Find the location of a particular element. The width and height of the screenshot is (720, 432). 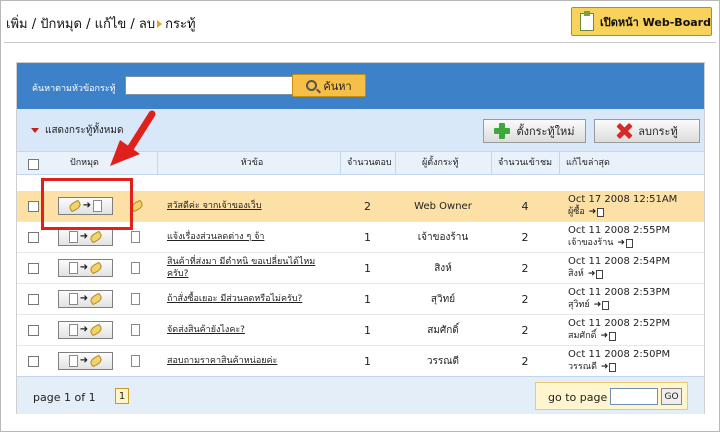

topic-title-link: สวัสดีค่ะ จากเจ้าของเว็บ is located at coordinates (214, 206).